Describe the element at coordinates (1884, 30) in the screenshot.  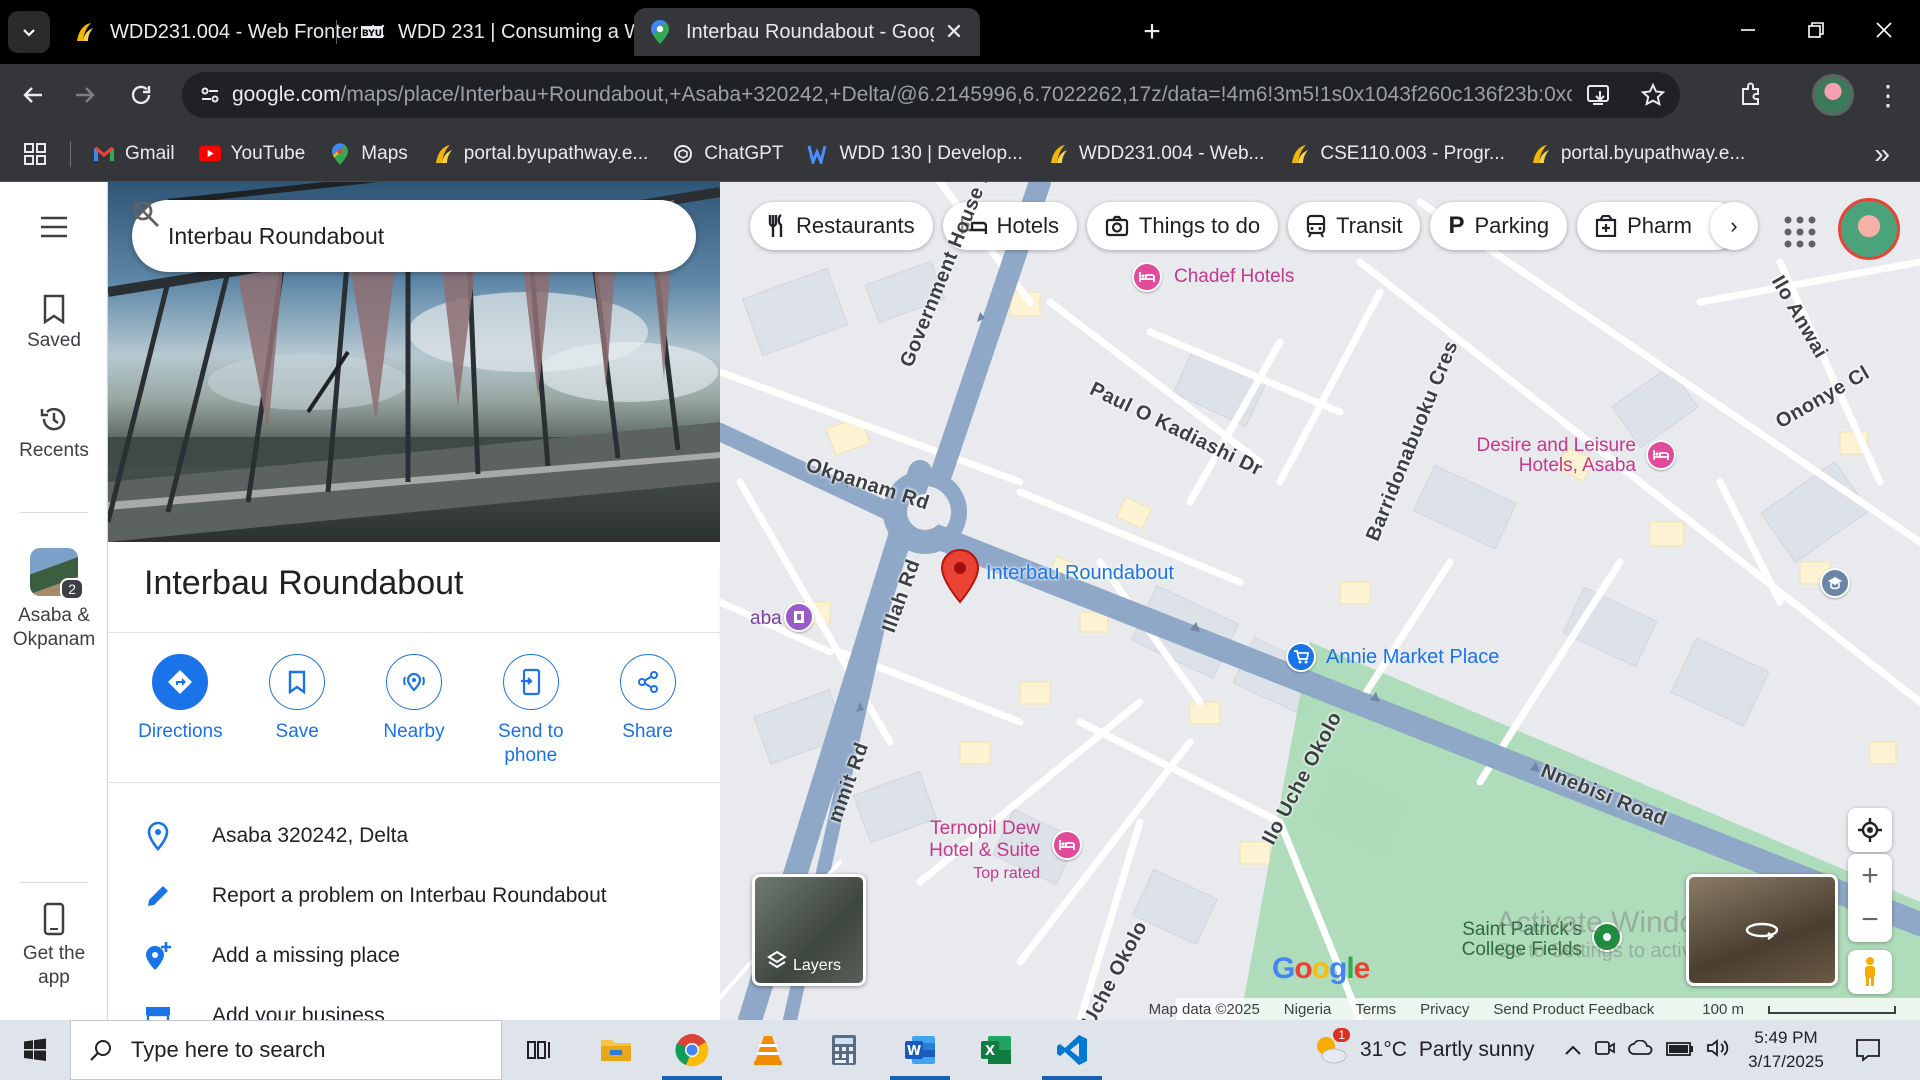
I see `close-window-button` at that location.